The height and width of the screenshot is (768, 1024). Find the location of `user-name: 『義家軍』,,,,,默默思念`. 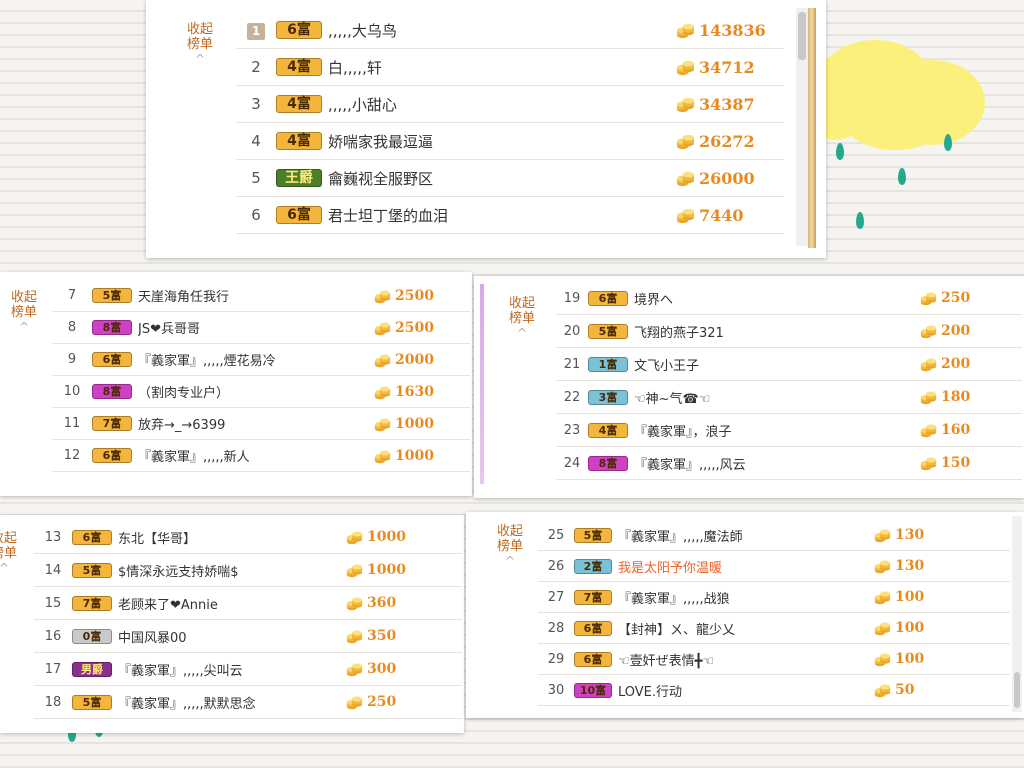

user-name: 『義家軍』,,,,,默默思念 is located at coordinates (187, 702).